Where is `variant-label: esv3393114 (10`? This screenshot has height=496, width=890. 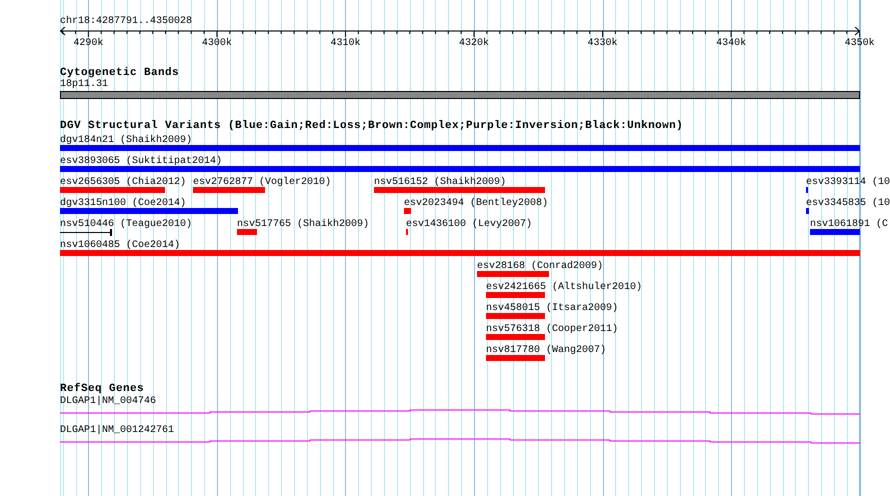
variant-label: esv3393114 (10 is located at coordinates (848, 182).